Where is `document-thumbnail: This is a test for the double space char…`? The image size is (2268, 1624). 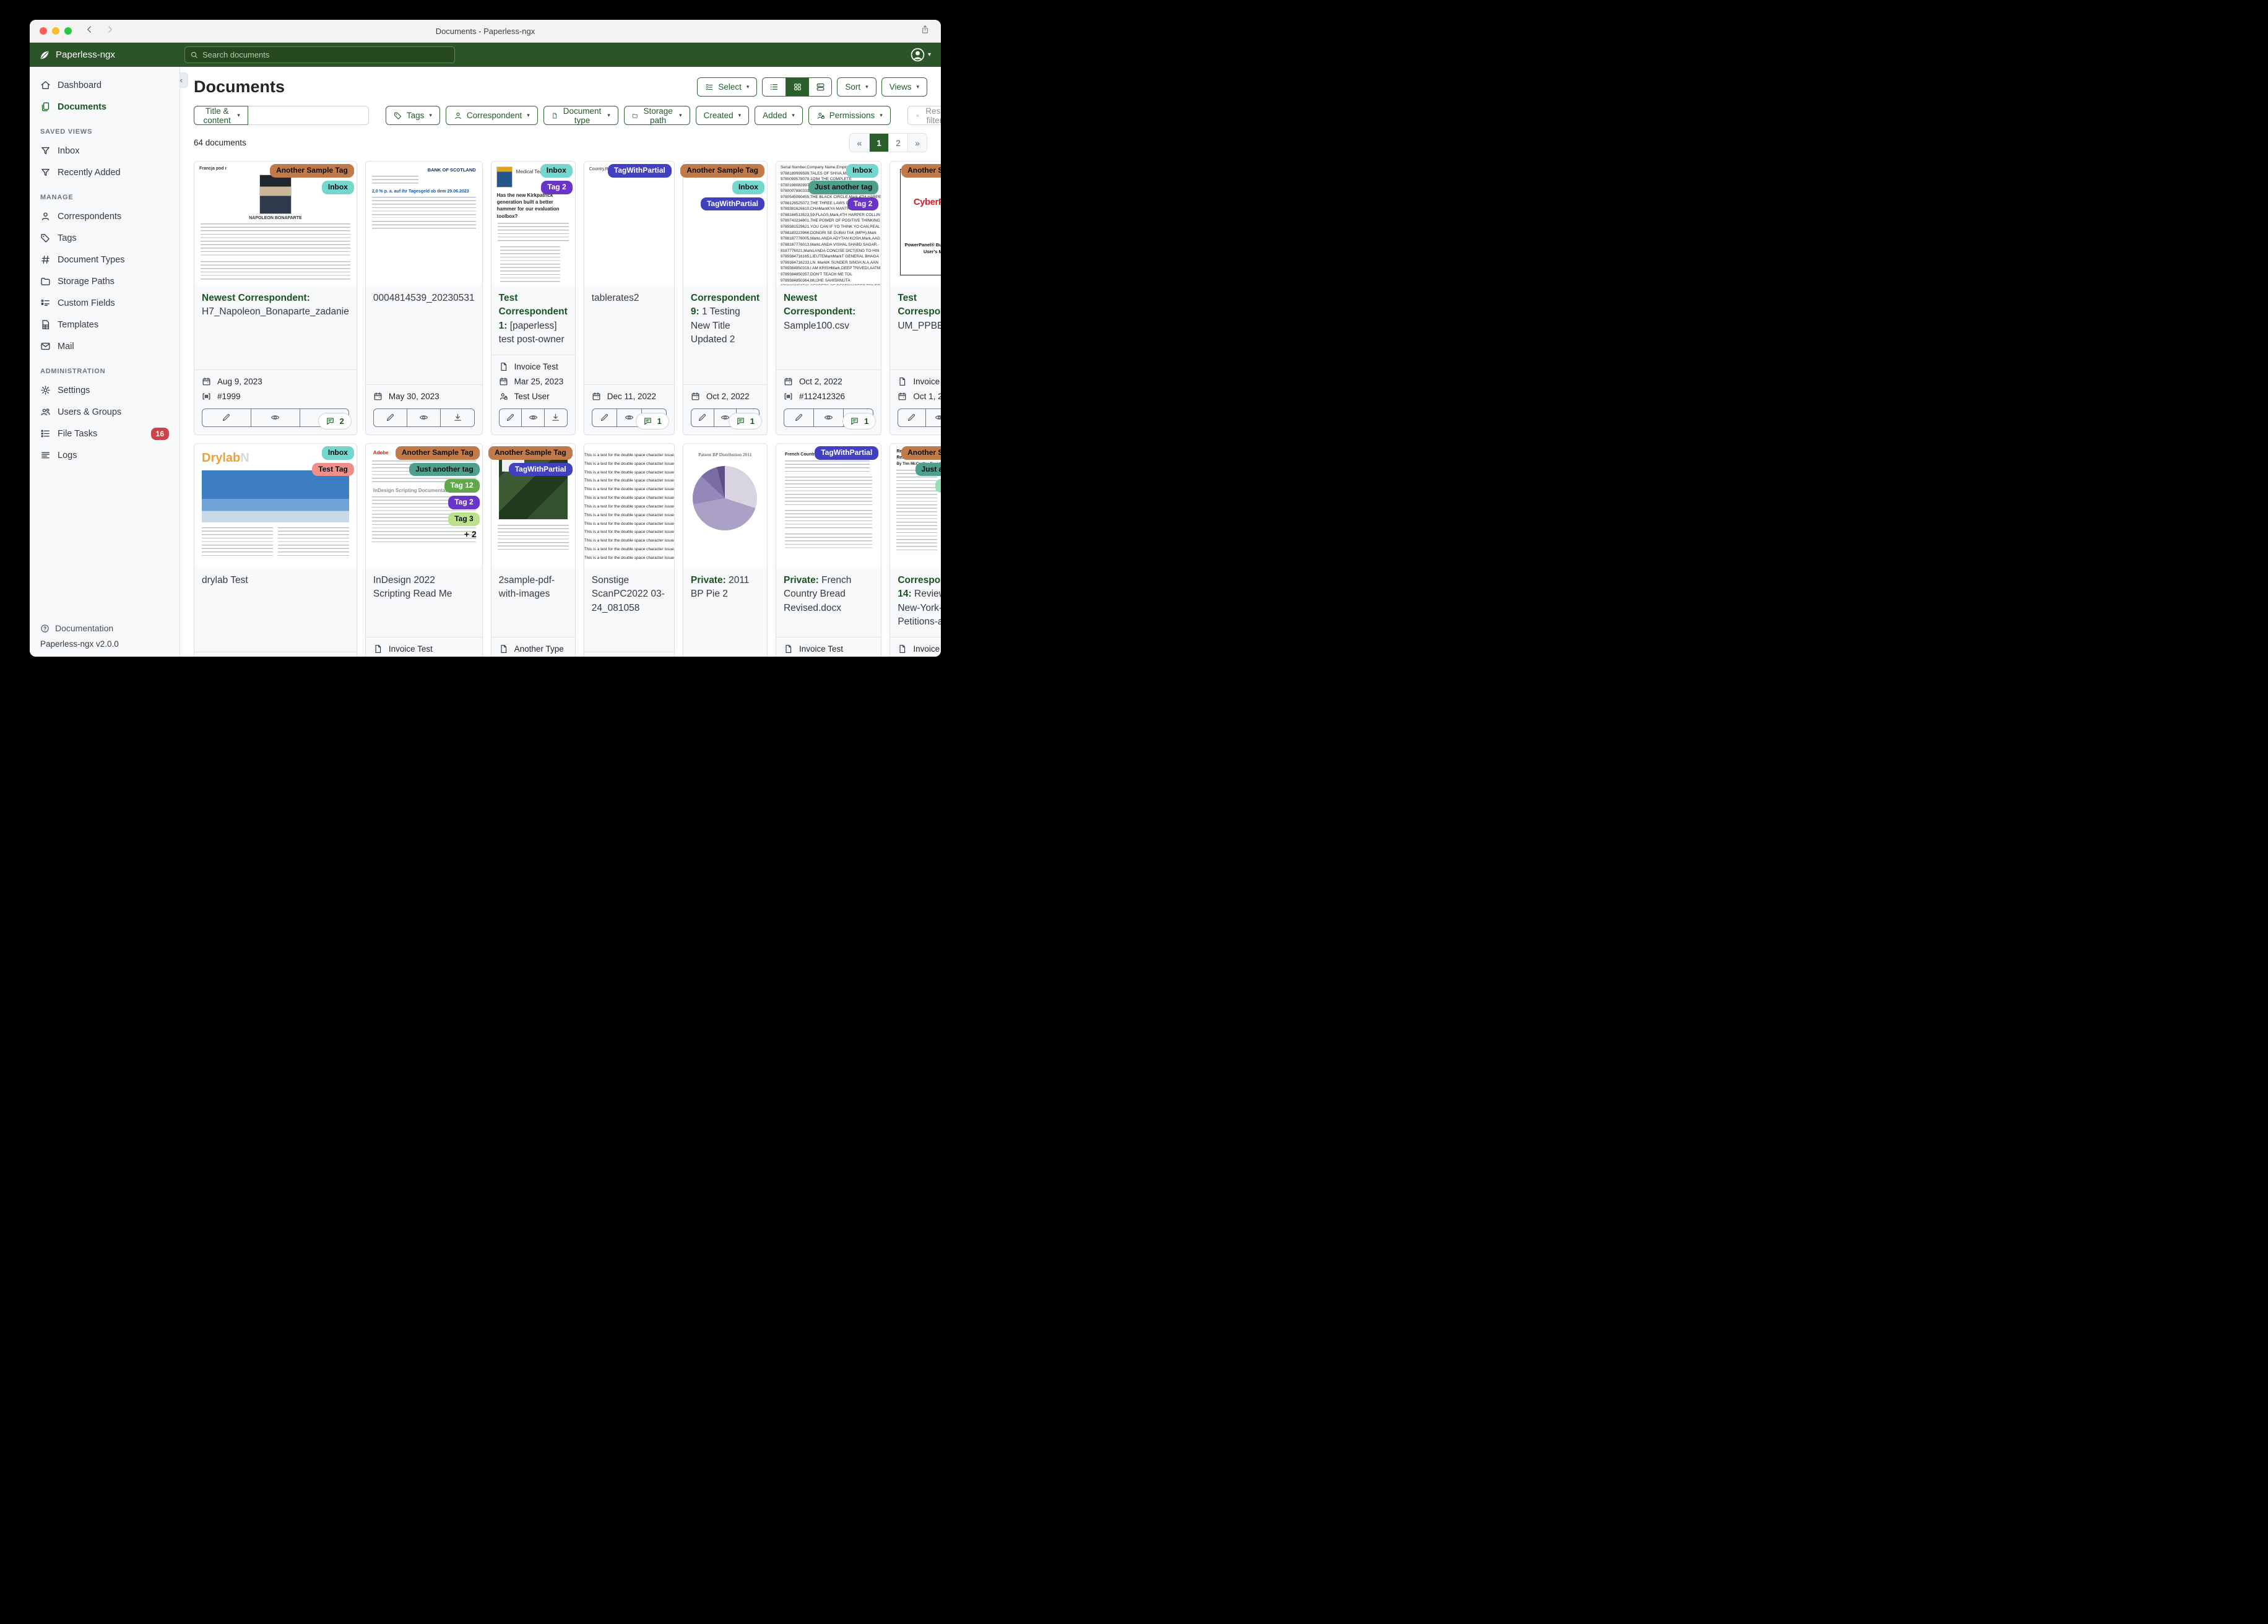
document-thumbnail: This is a test for the double space char… is located at coordinates (629, 505).